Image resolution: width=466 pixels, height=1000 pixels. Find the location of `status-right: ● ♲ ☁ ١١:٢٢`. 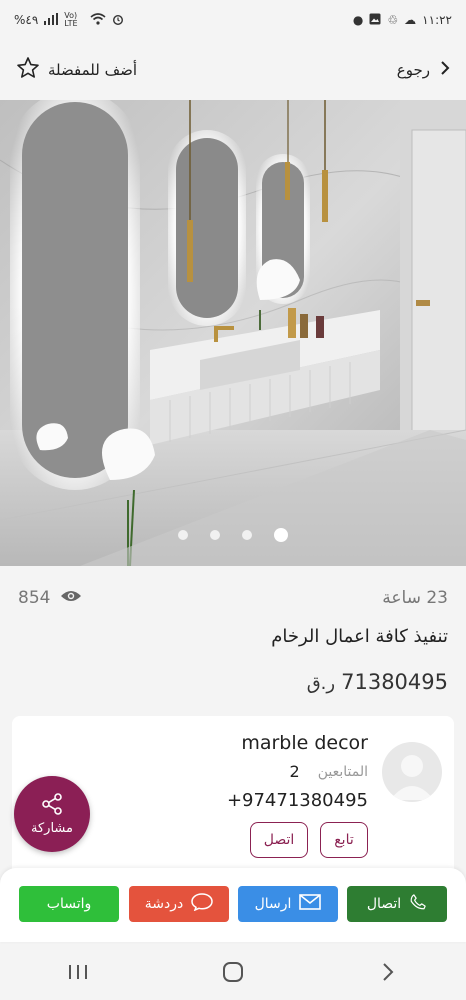

status-right: ● ♲ ☁ ١١:٢٢ is located at coordinates (402, 20).